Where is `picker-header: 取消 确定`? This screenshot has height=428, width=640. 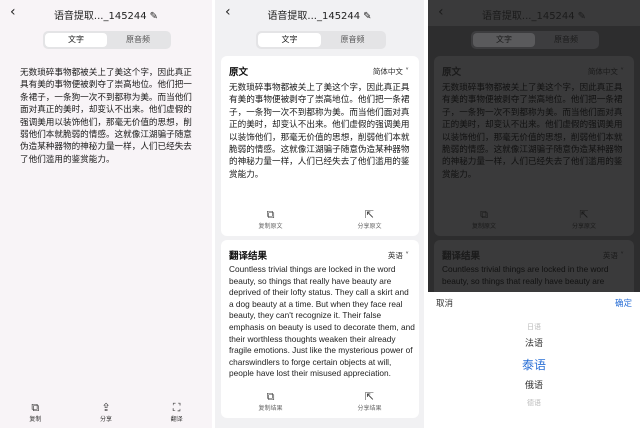 picker-header: 取消 确定 is located at coordinates (534, 302).